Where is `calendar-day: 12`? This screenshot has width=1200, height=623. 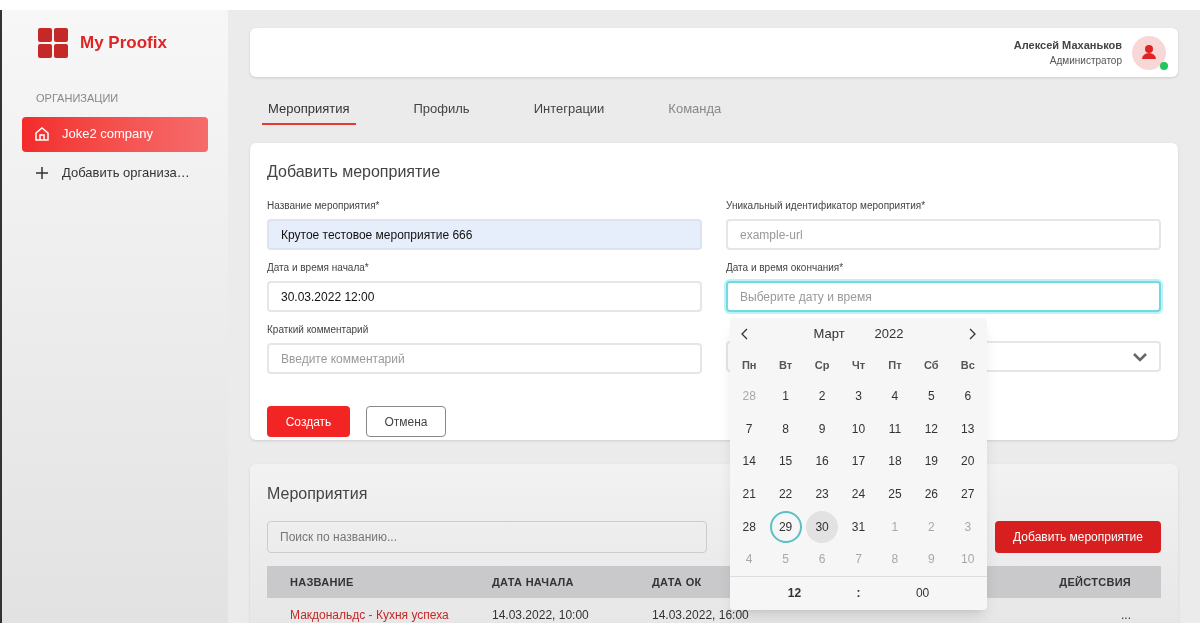
calendar-day: 12 is located at coordinates (931, 428).